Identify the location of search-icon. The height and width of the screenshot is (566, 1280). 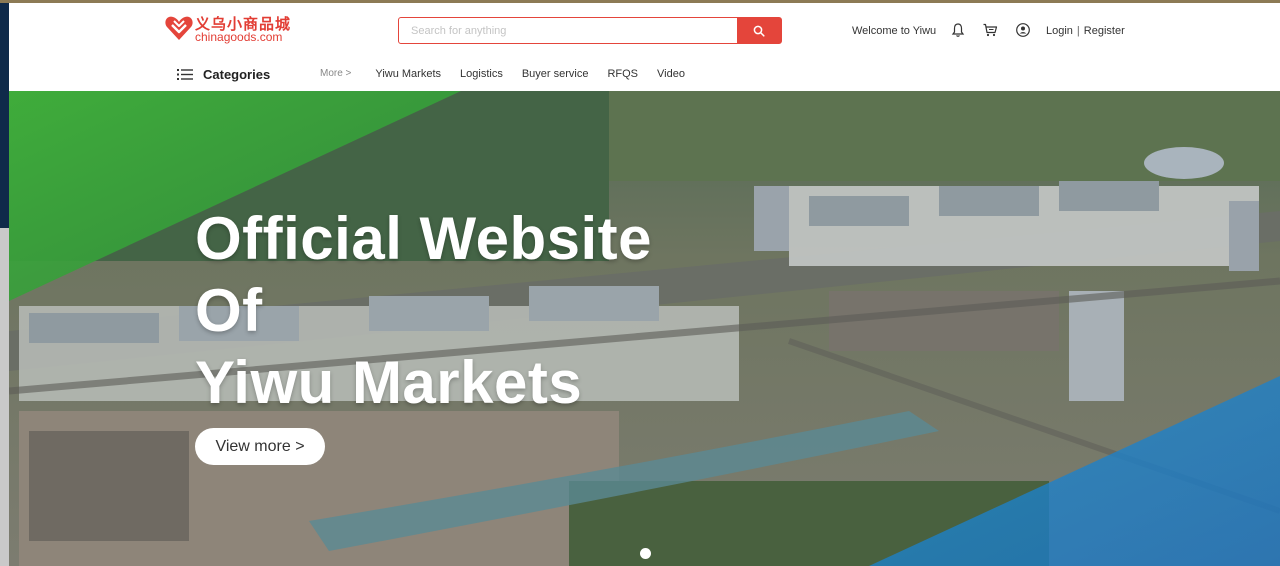
(759, 31).